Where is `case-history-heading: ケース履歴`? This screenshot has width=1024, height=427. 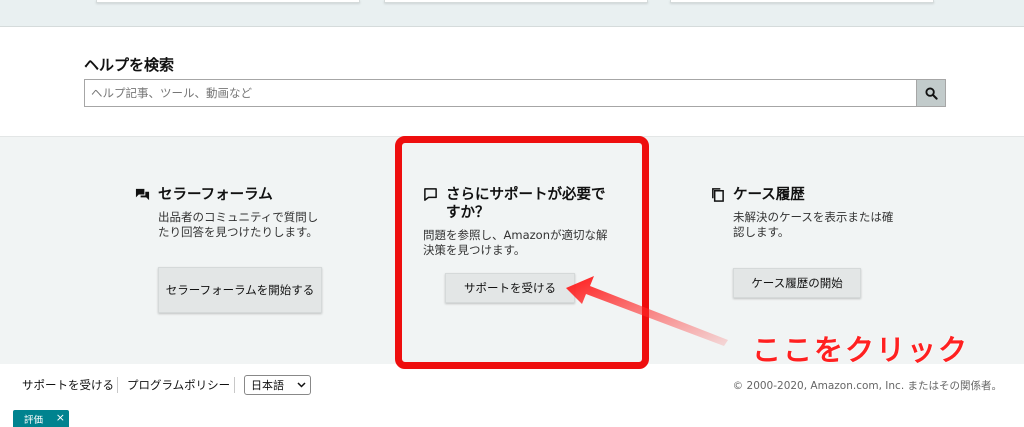
case-history-heading: ケース履歴 is located at coordinates (769, 195).